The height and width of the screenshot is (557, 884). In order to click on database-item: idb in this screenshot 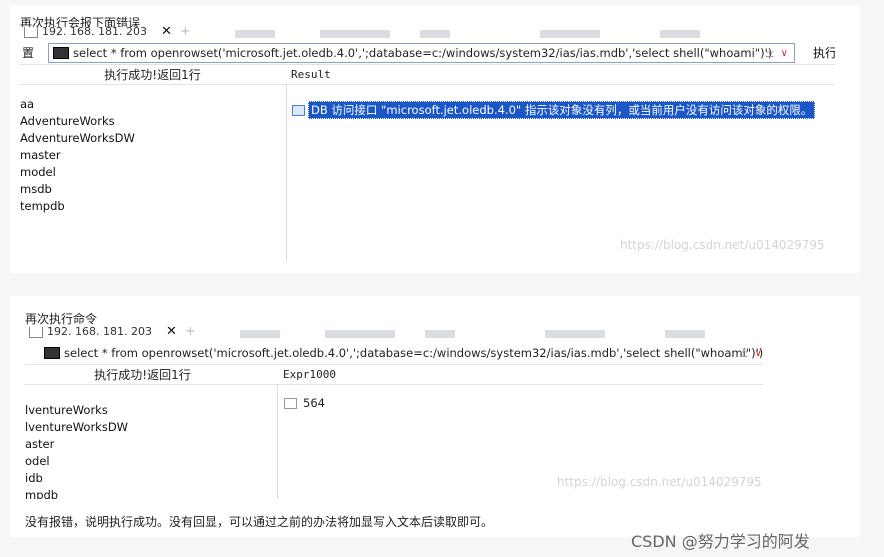, I will do `click(76, 478)`.